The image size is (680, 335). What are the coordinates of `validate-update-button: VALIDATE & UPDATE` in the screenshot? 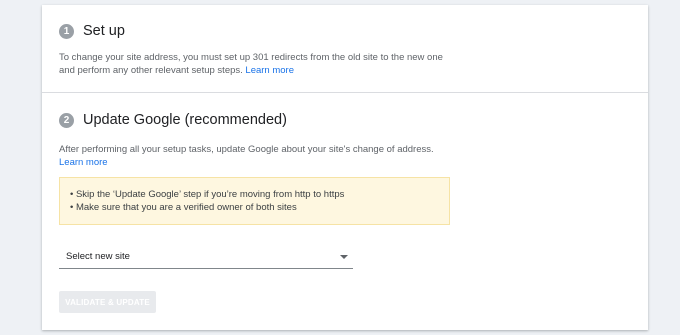 It's located at (107, 302).